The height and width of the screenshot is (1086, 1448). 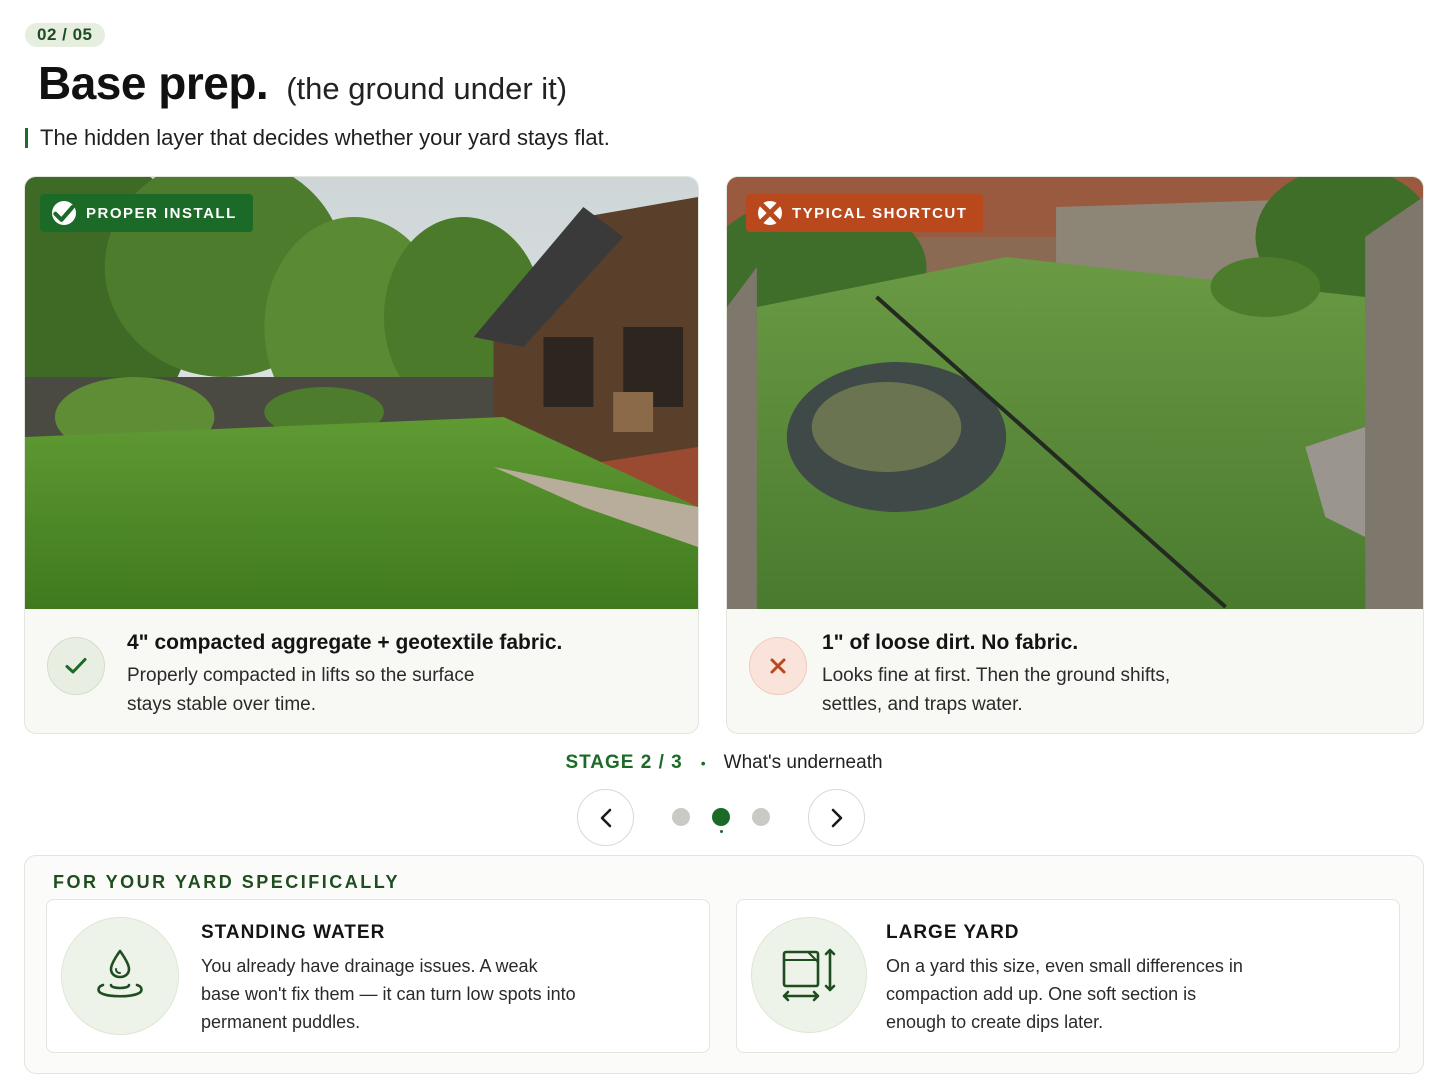 I want to click on proper-install-tag-label: PROPER INSTALL, so click(x=161, y=213).